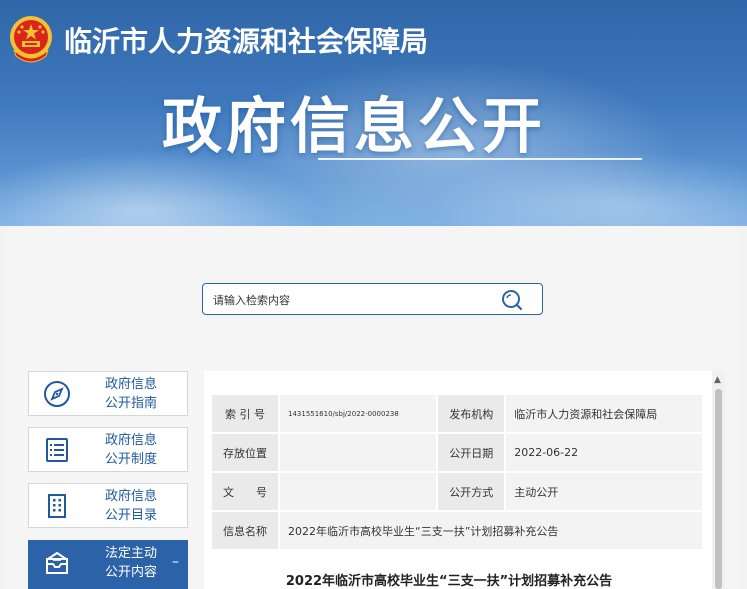 The height and width of the screenshot is (589, 747). Describe the element at coordinates (175, 562) in the screenshot. I see `collapse-toggle-icon: –` at that location.